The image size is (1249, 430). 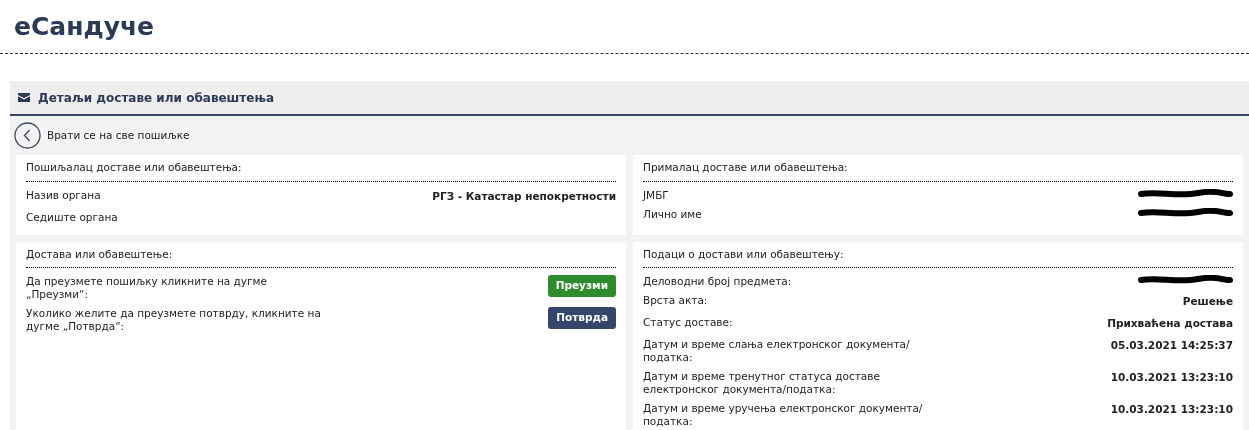 What do you see at coordinates (24, 97) in the screenshot?
I see `envelope-icon` at bounding box center [24, 97].